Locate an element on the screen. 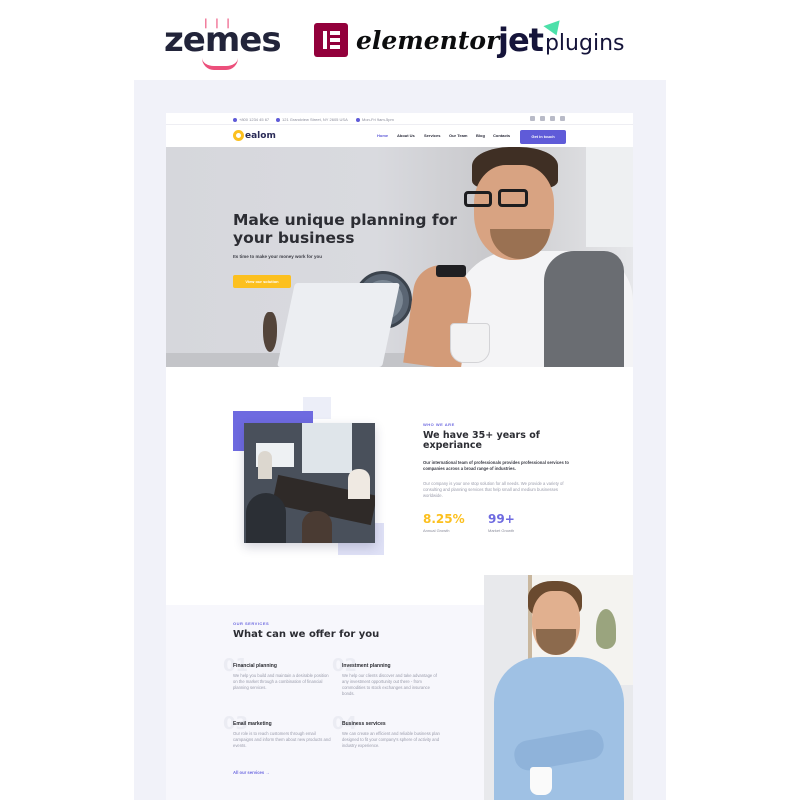  instagram-icon is located at coordinates (552, 118).